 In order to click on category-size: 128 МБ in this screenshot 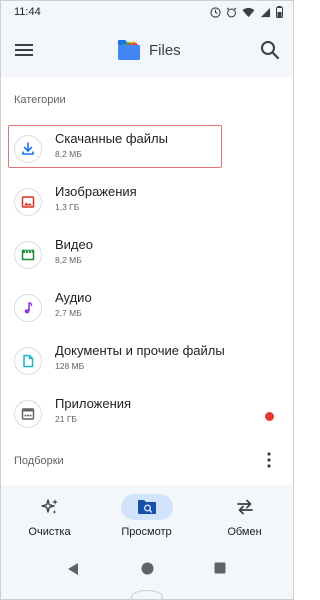, I will do `click(70, 366)`.